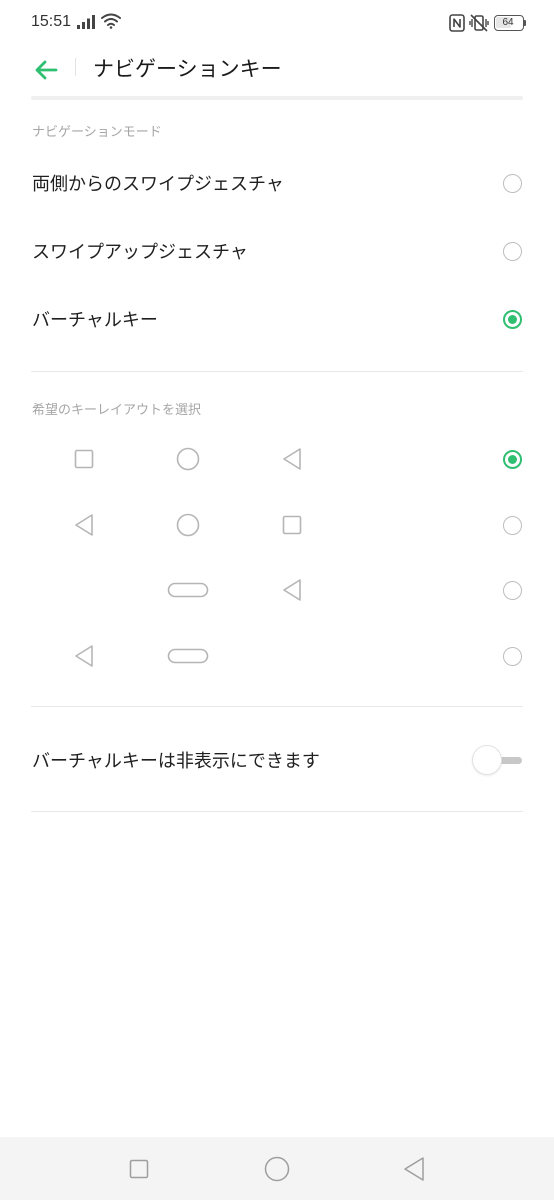 This screenshot has height=1200, width=554. Describe the element at coordinates (277, 251) in the screenshot. I see `option-swipe-up: スワイプアップジェスチャ` at that location.